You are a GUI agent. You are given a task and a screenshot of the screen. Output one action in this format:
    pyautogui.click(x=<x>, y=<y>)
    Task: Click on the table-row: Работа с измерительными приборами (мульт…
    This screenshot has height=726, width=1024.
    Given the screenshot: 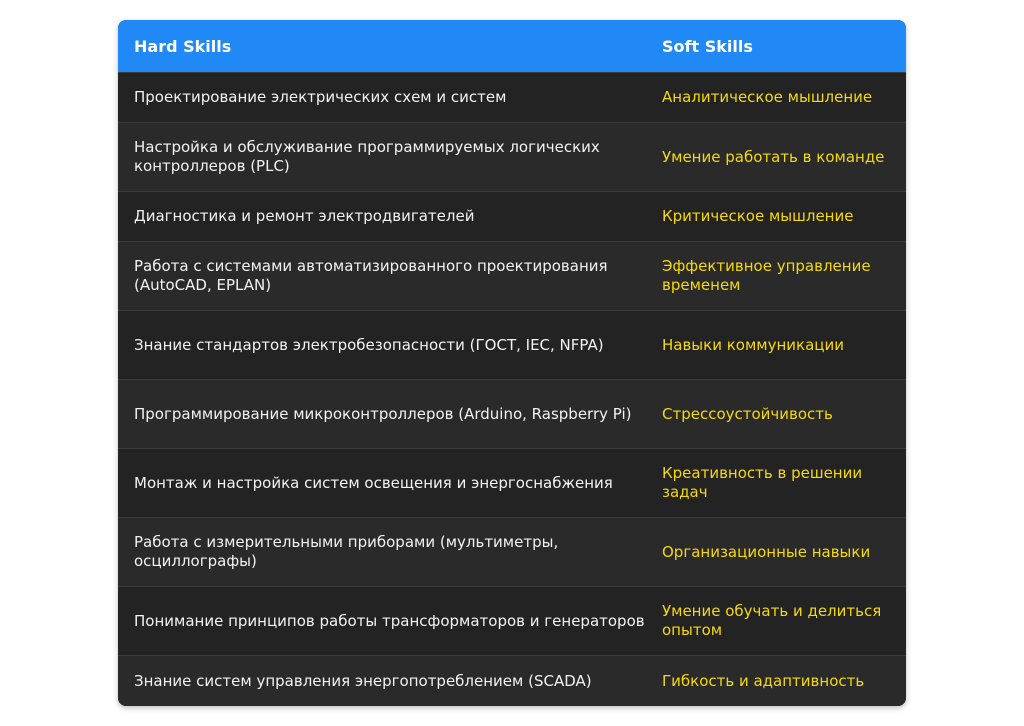 What is the action you would take?
    pyautogui.click(x=512, y=551)
    